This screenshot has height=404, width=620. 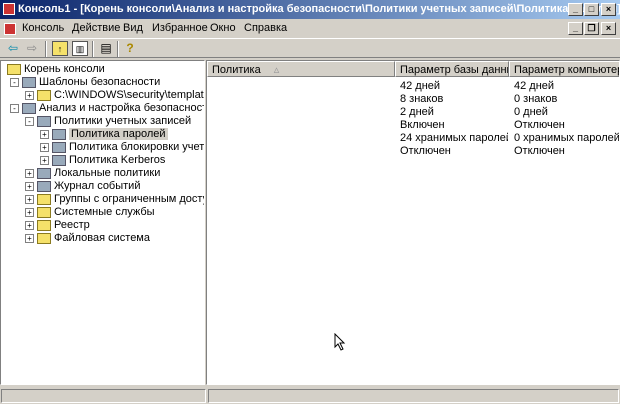 What do you see at coordinates (10, 29) in the screenshot?
I see `console-icon` at bounding box center [10, 29].